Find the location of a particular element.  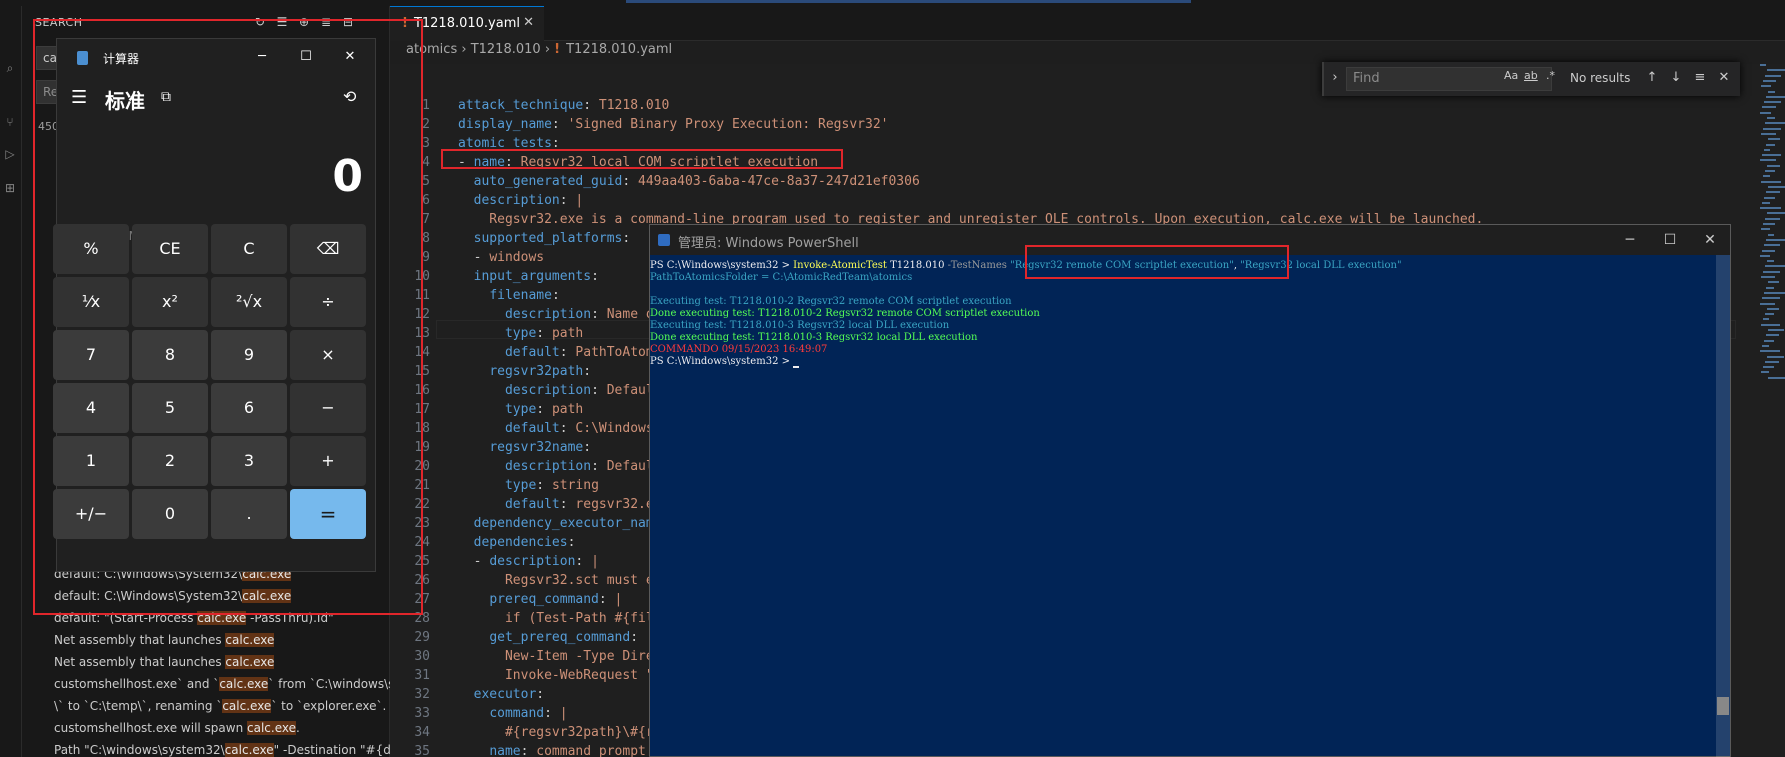

code-token: dependencies is located at coordinates (520, 542).